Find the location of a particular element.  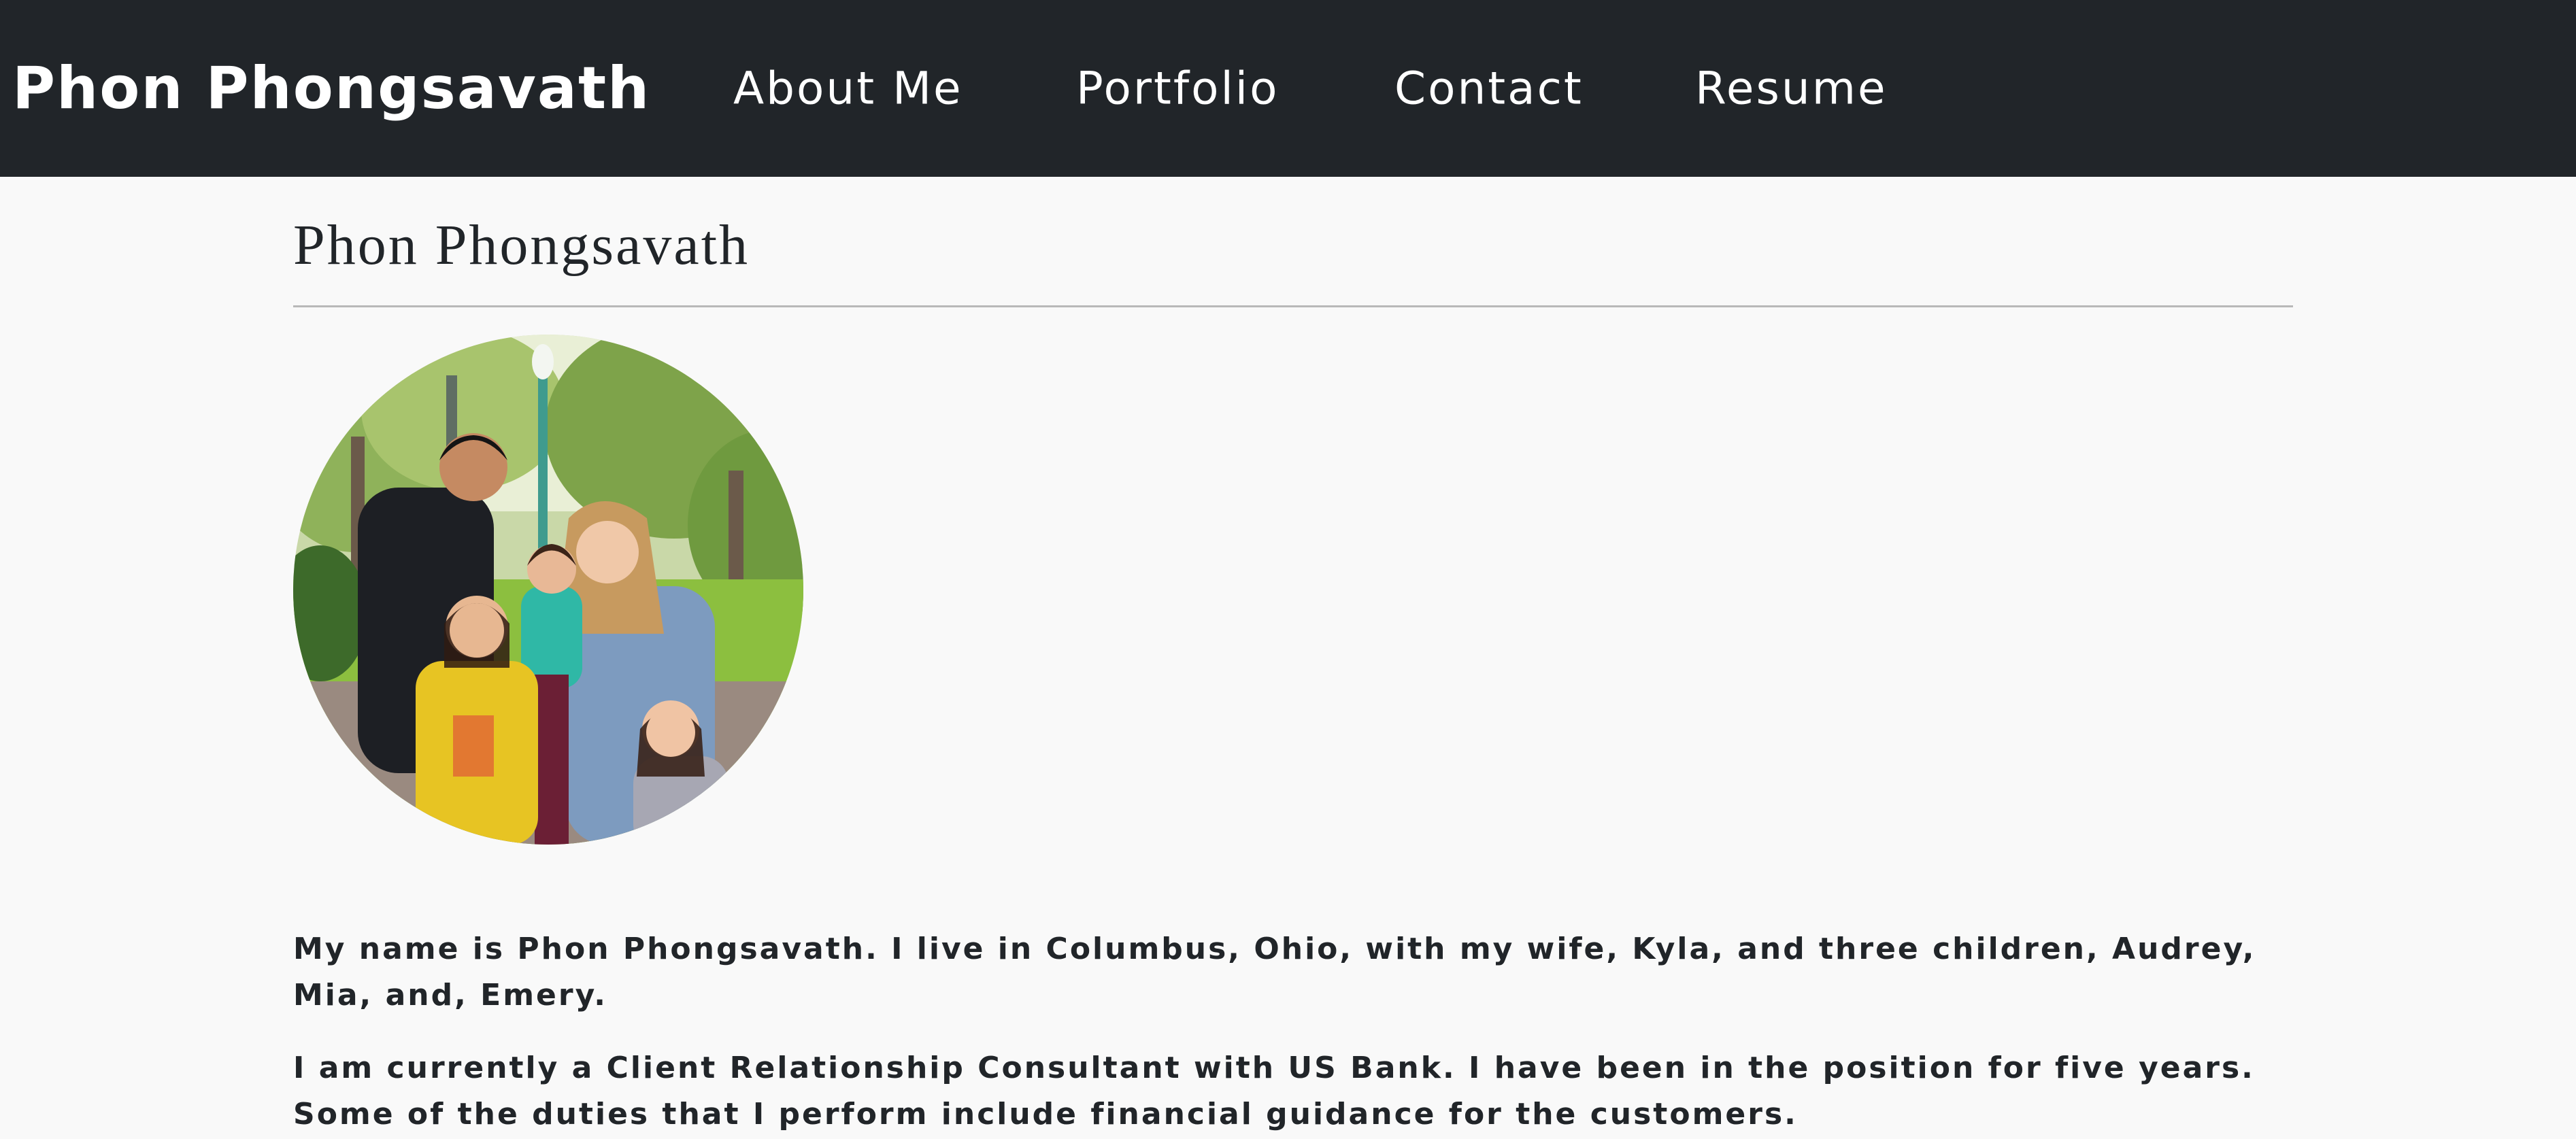

title-divider is located at coordinates (1293, 306).